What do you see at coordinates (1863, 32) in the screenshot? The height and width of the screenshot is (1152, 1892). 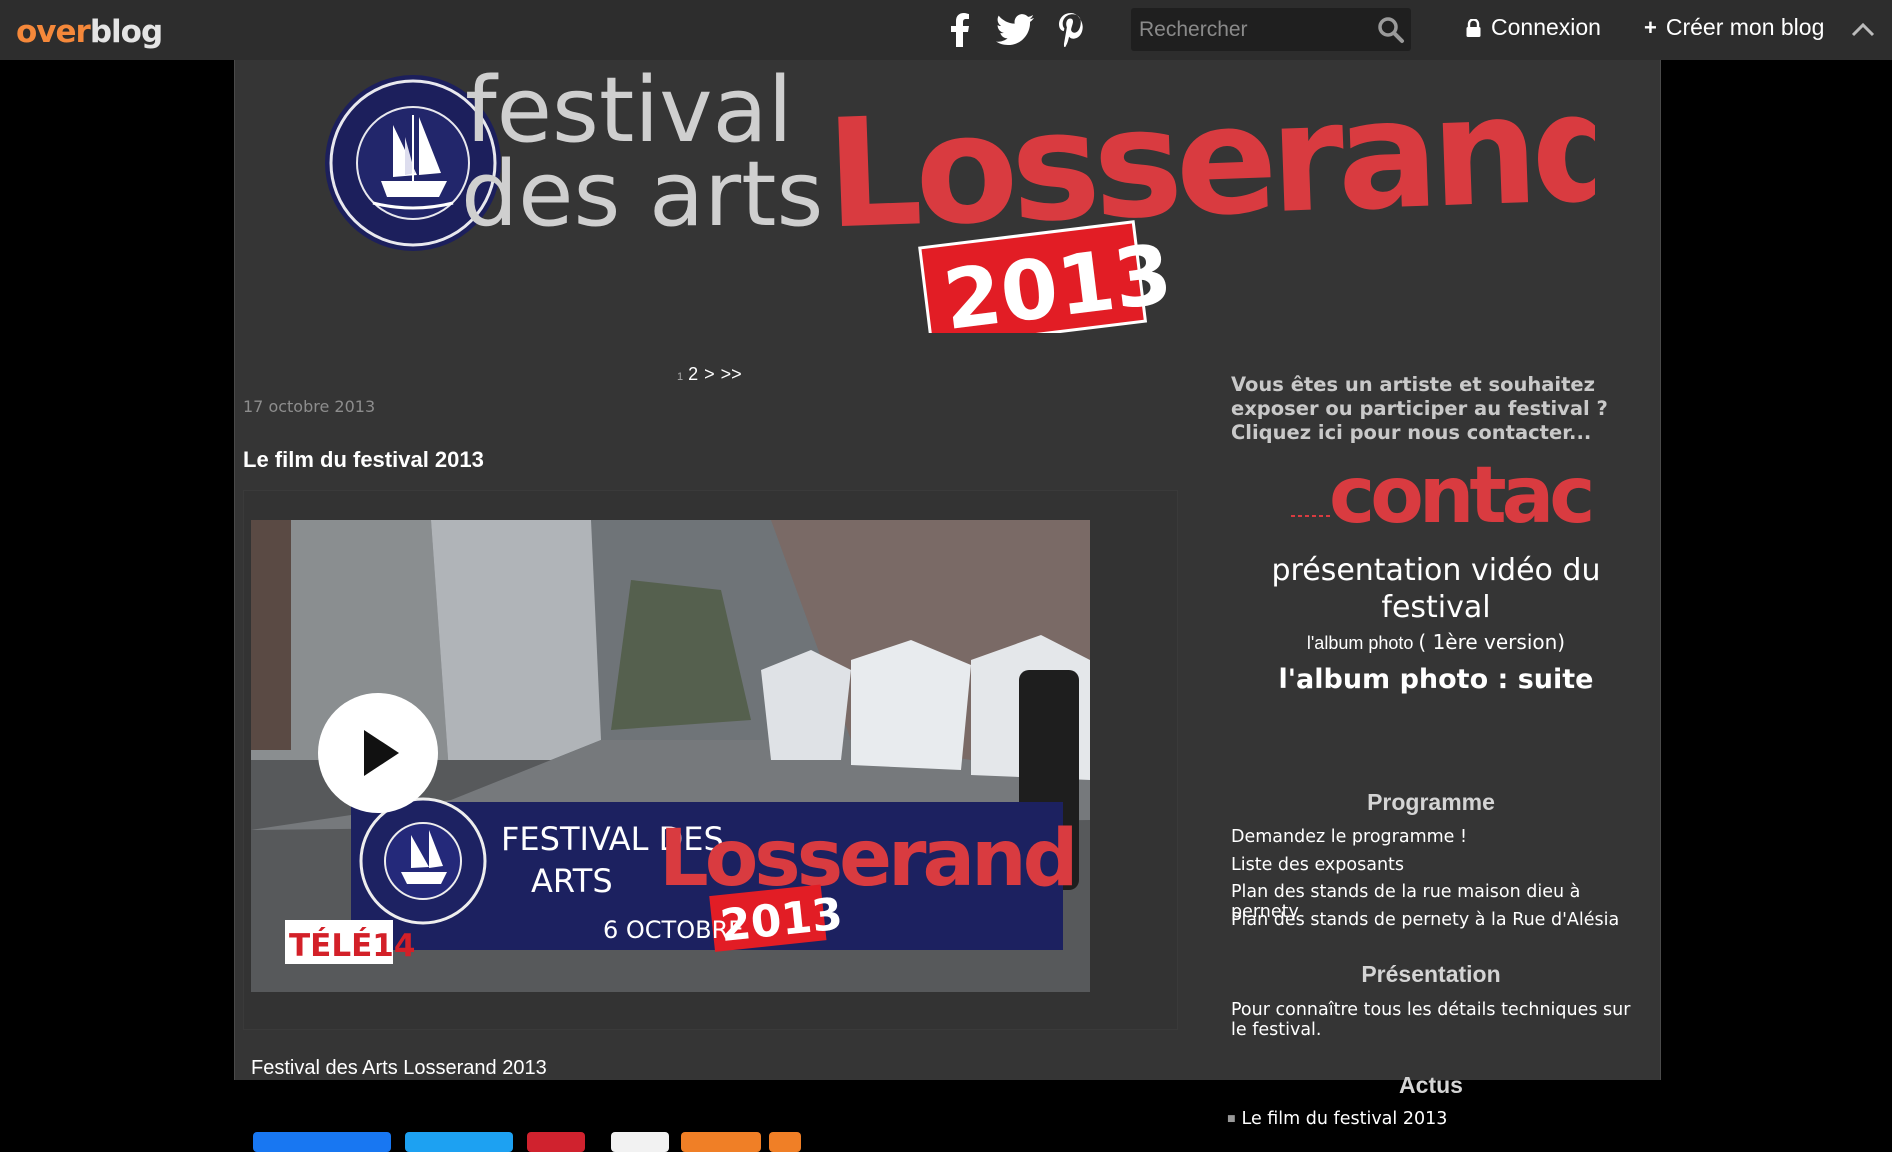 I see `chevron-up-icon` at bounding box center [1863, 32].